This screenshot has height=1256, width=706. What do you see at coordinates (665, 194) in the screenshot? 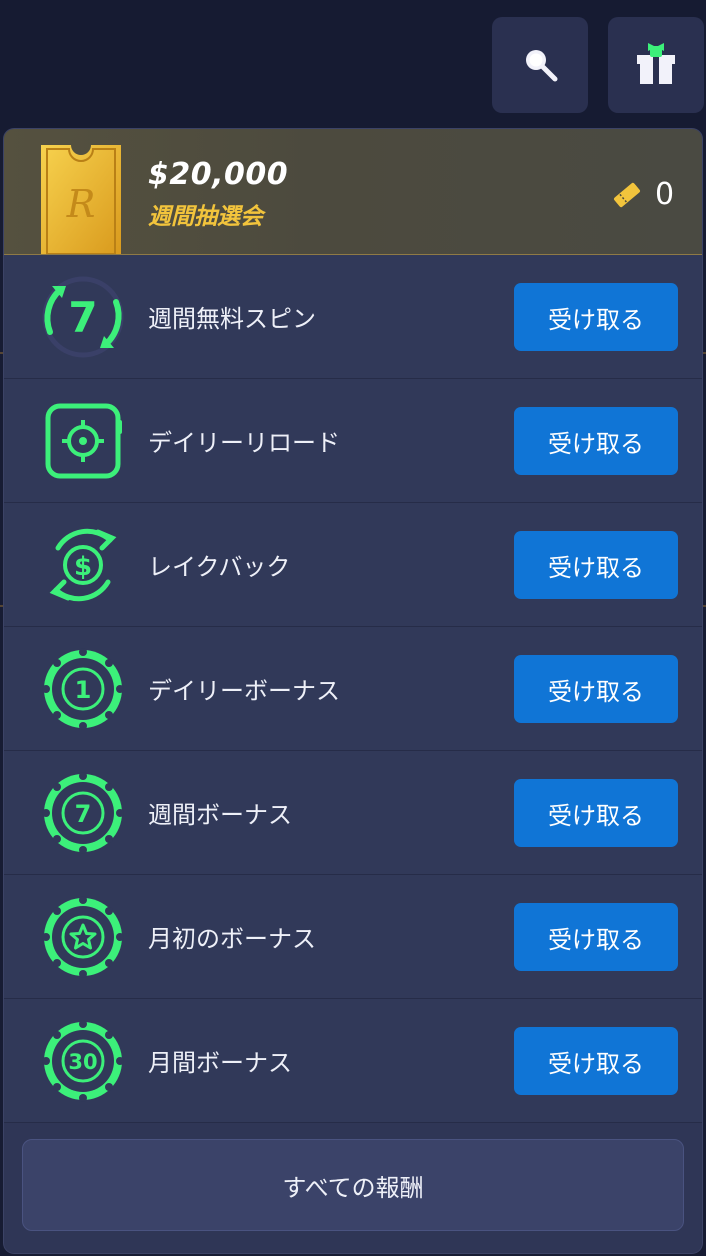
I see `ticket-count-value: 0` at bounding box center [665, 194].